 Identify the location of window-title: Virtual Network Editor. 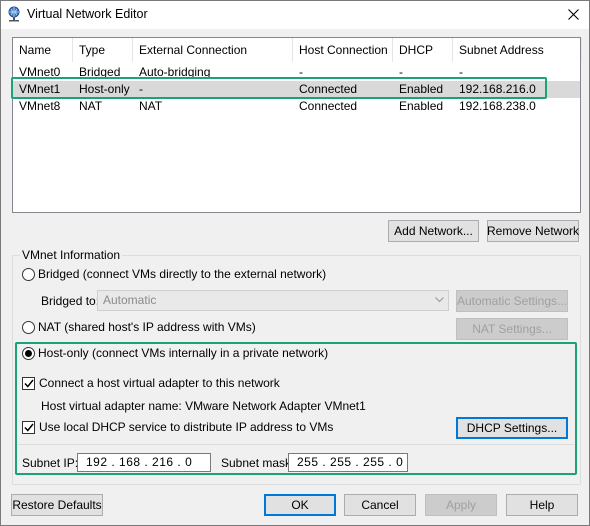
(87, 14).